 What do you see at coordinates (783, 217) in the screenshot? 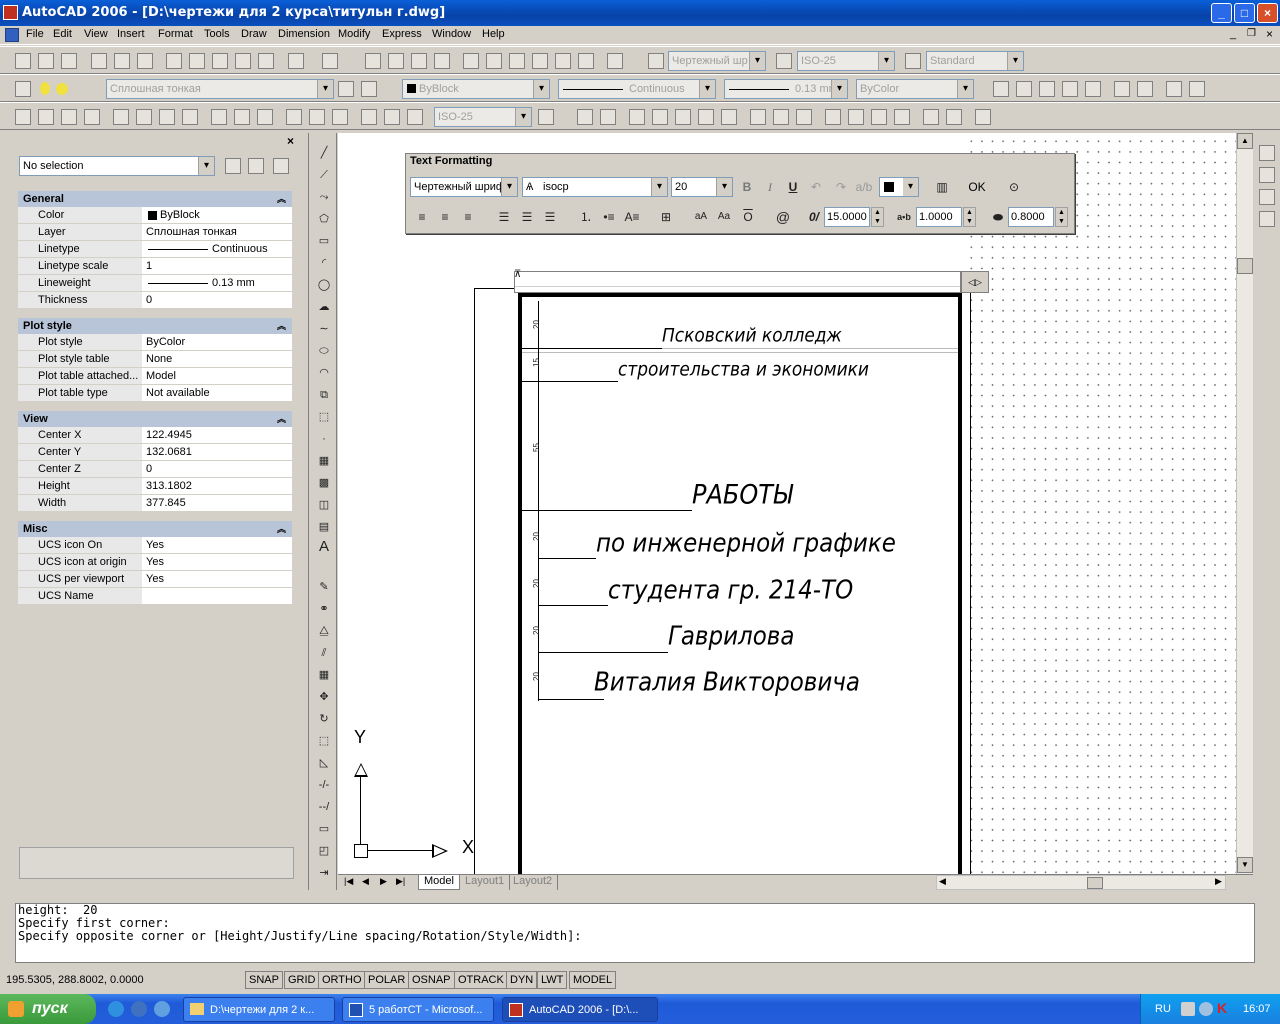
I see `symbol-icon: @` at bounding box center [783, 217].